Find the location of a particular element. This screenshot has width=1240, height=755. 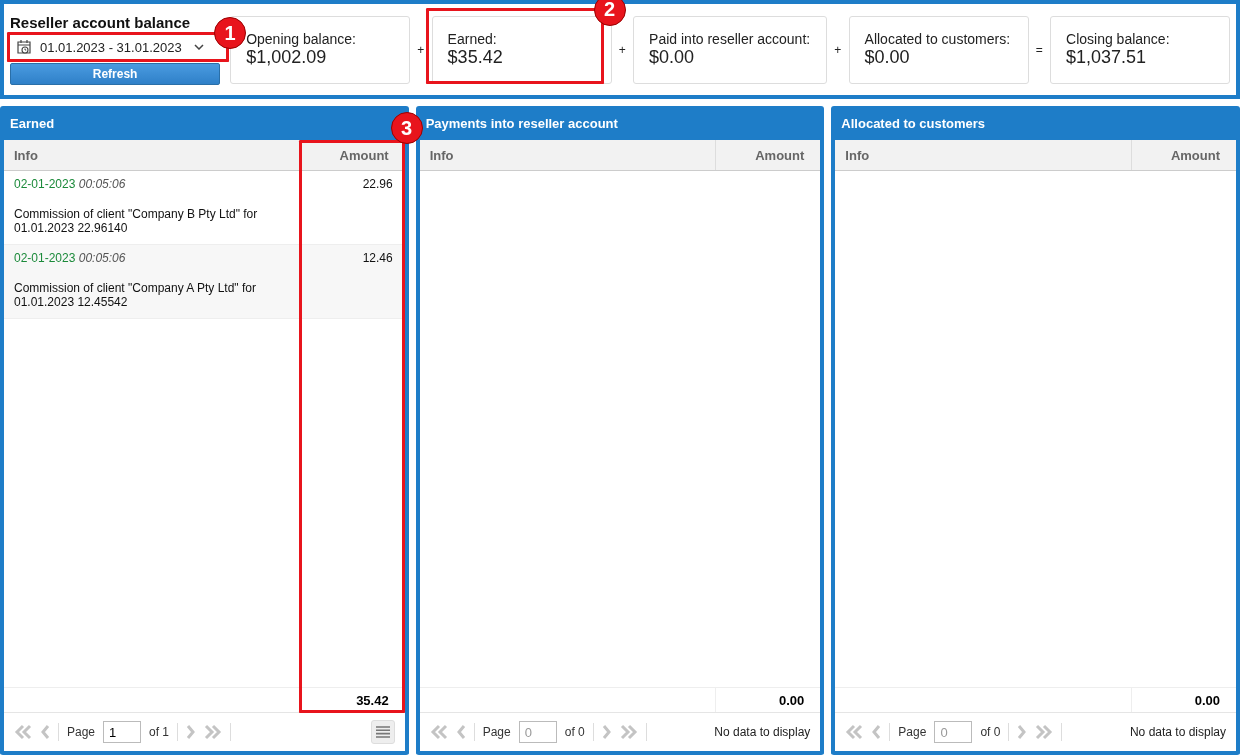

page-count: of 1 is located at coordinates (159, 732).